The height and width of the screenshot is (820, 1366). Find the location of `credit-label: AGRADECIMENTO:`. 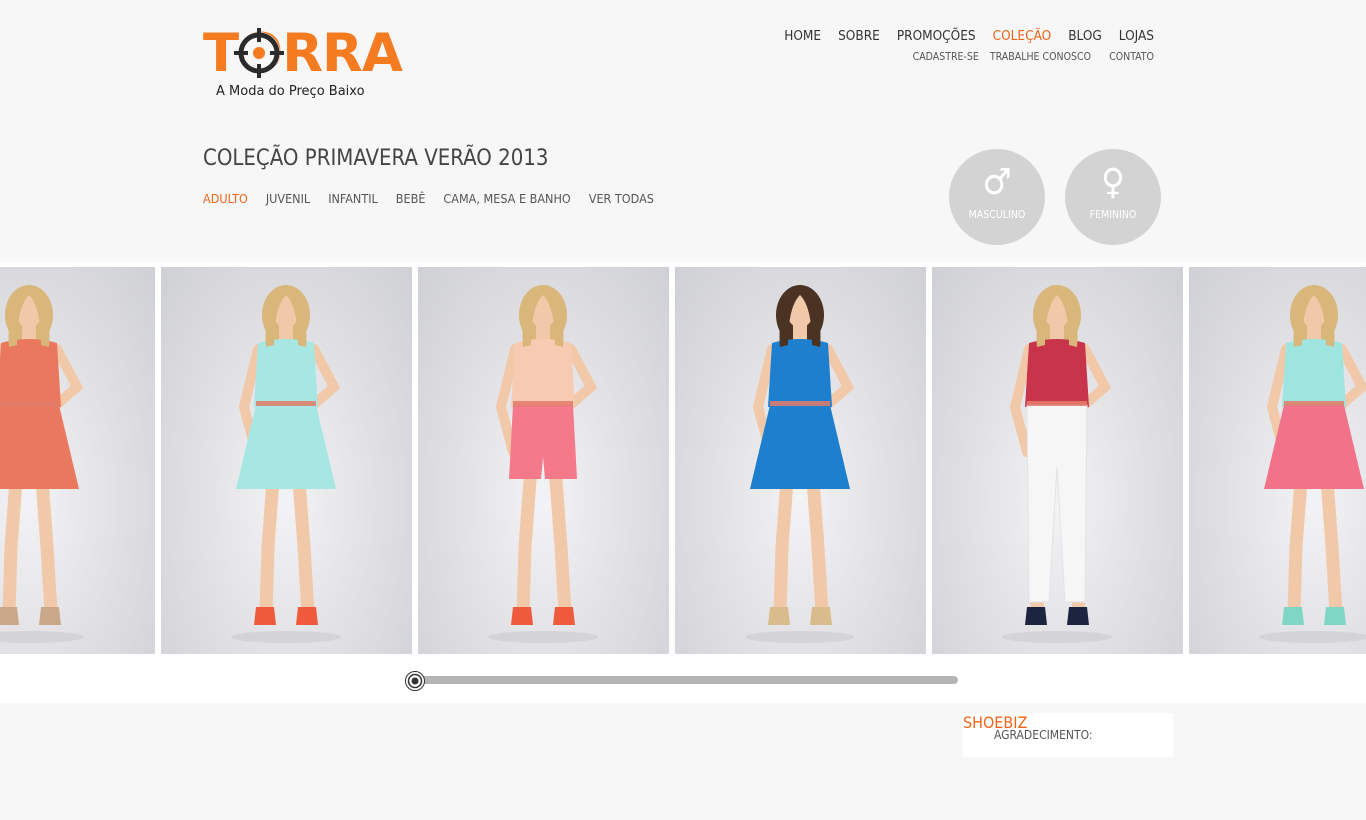

credit-label: AGRADECIMENTO: is located at coordinates (1043, 735).